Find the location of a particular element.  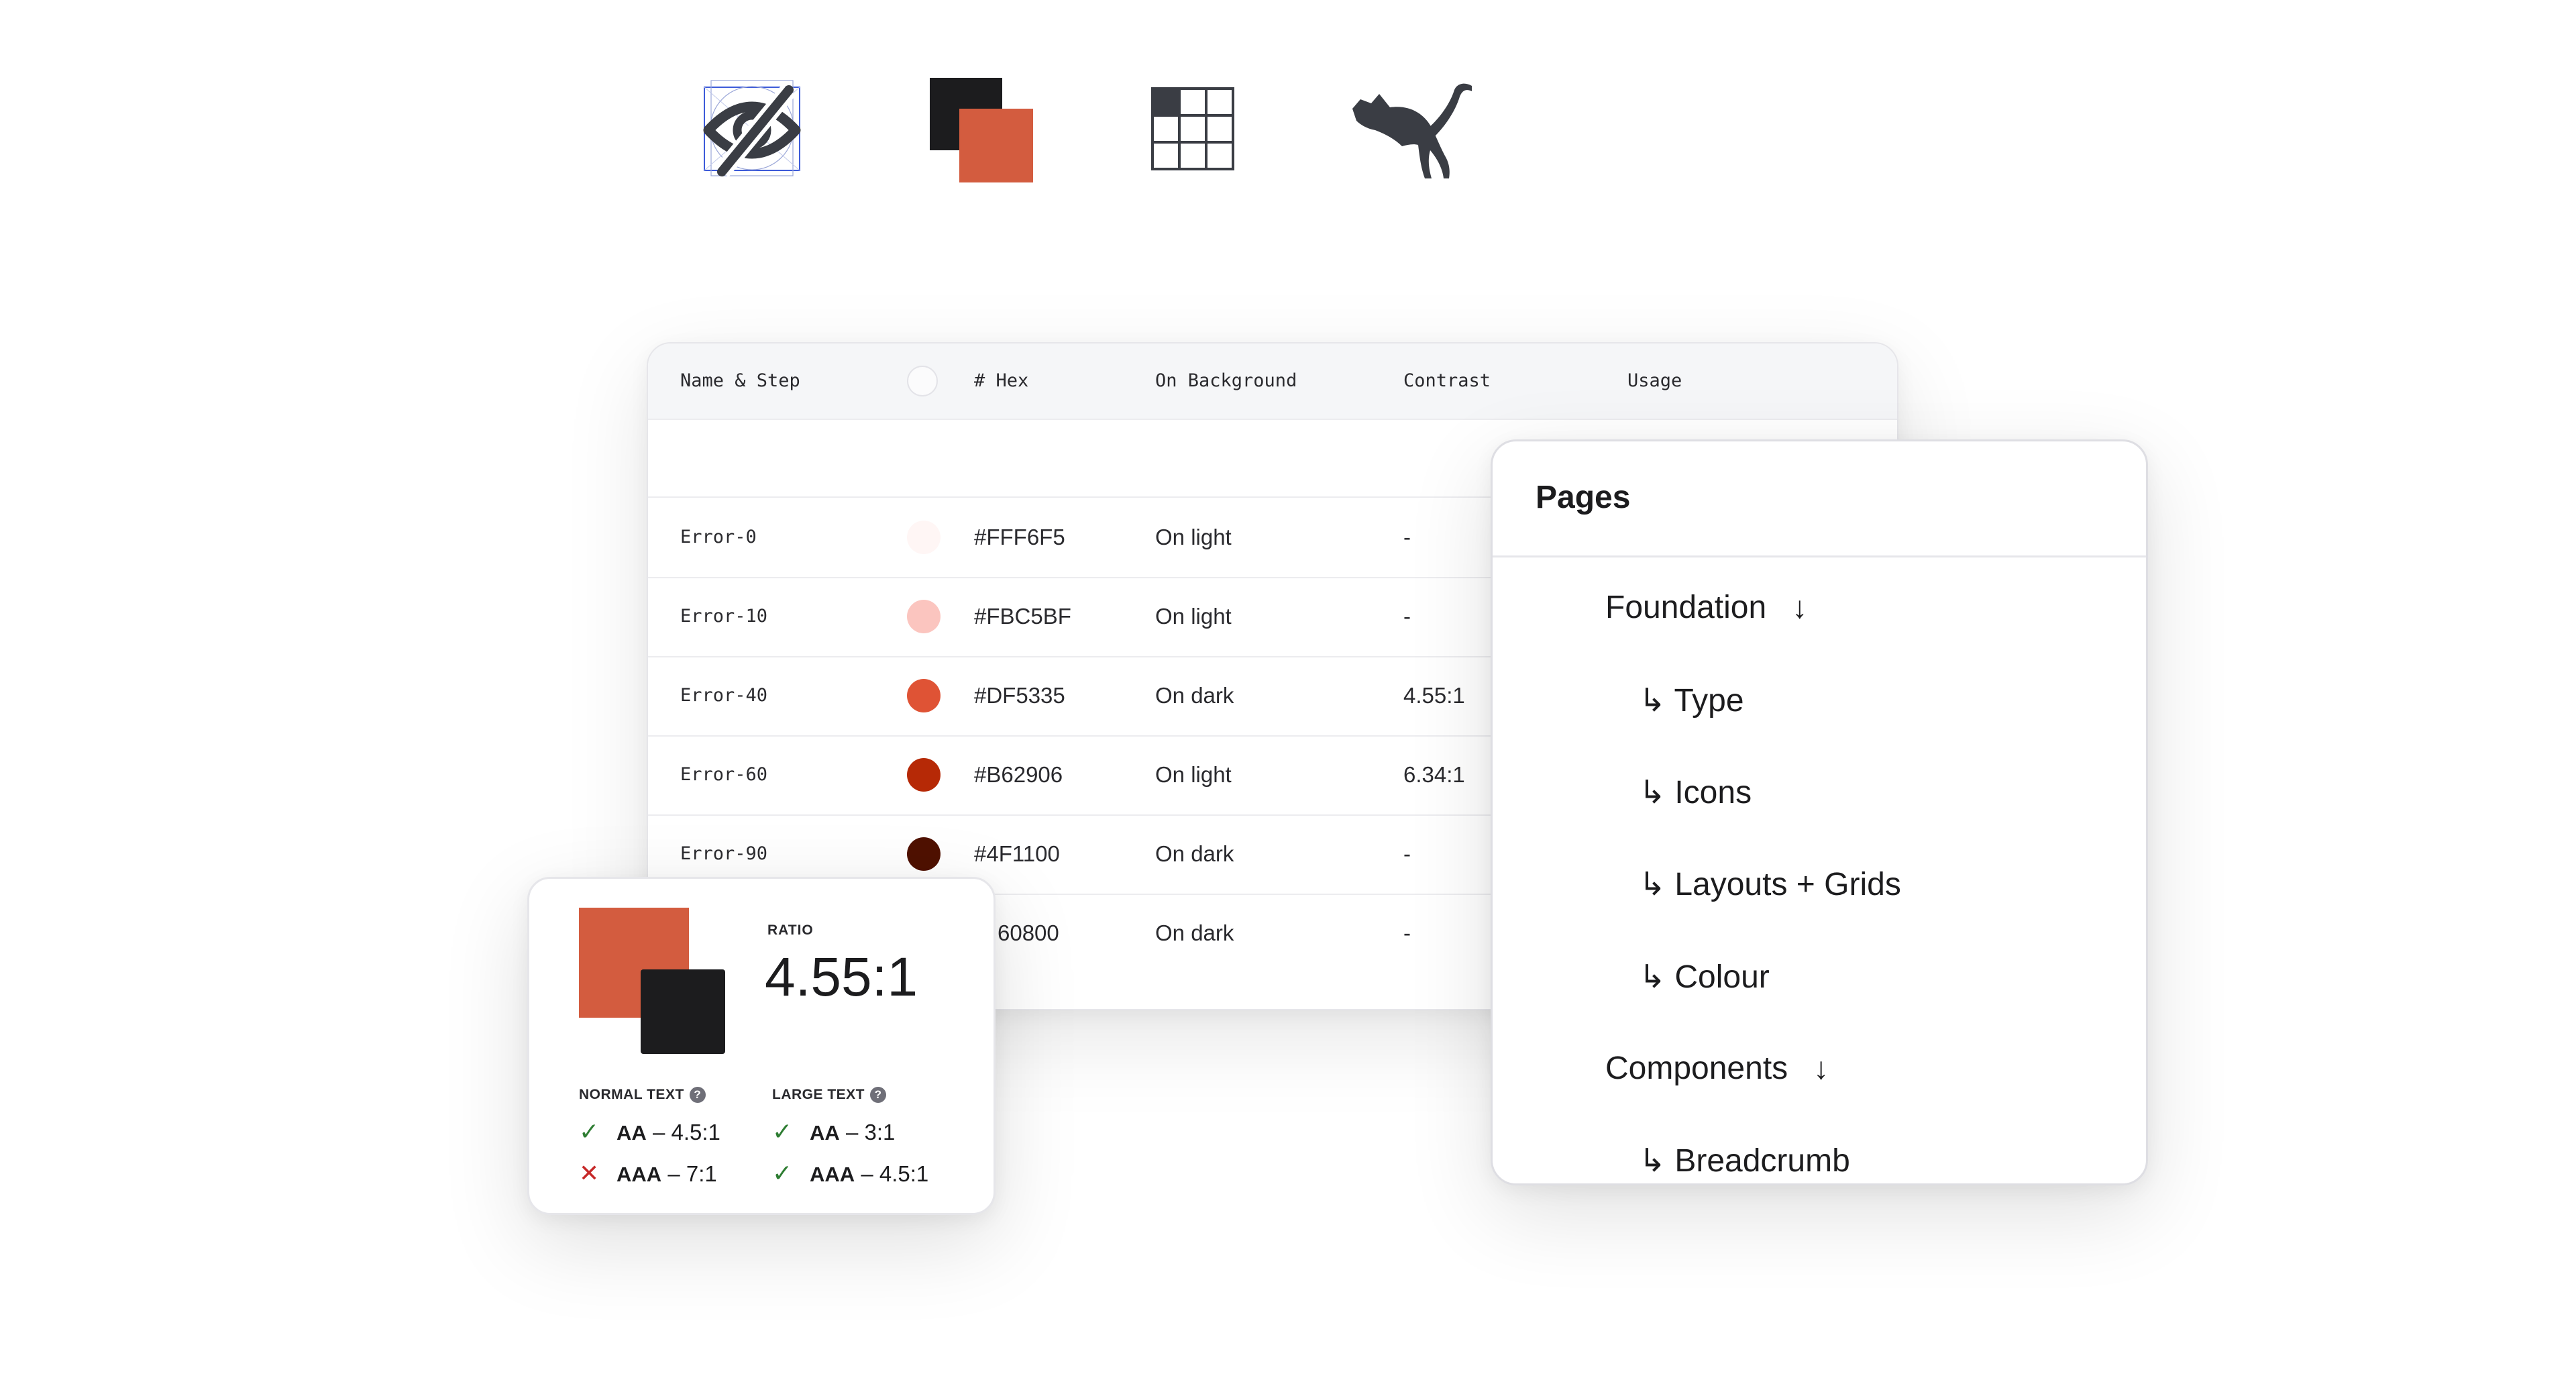

column-header-usage: Usage is located at coordinates (1654, 380).